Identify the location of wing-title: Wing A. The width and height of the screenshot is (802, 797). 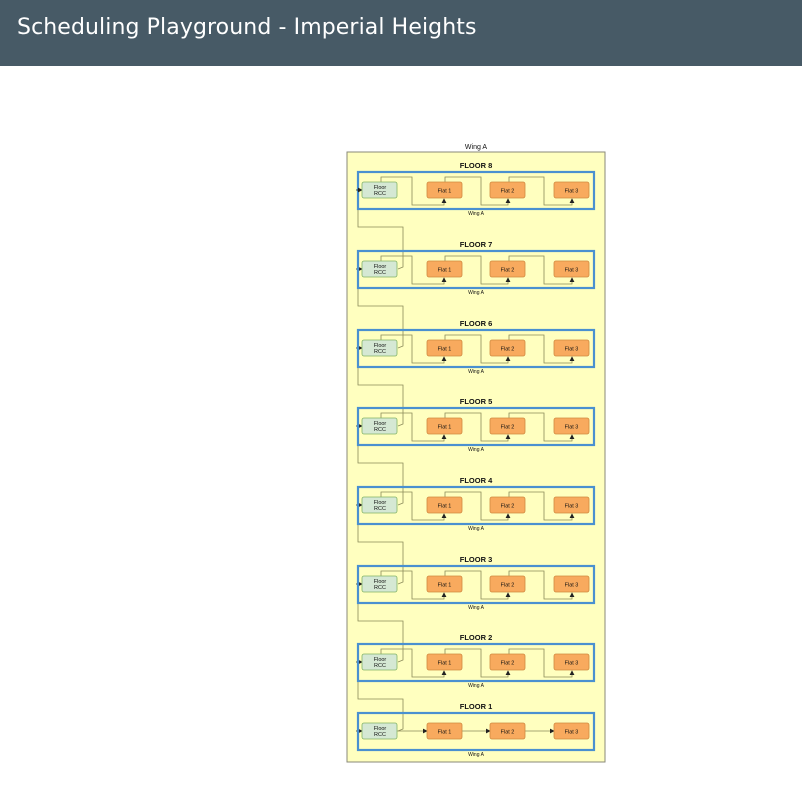
(476, 147).